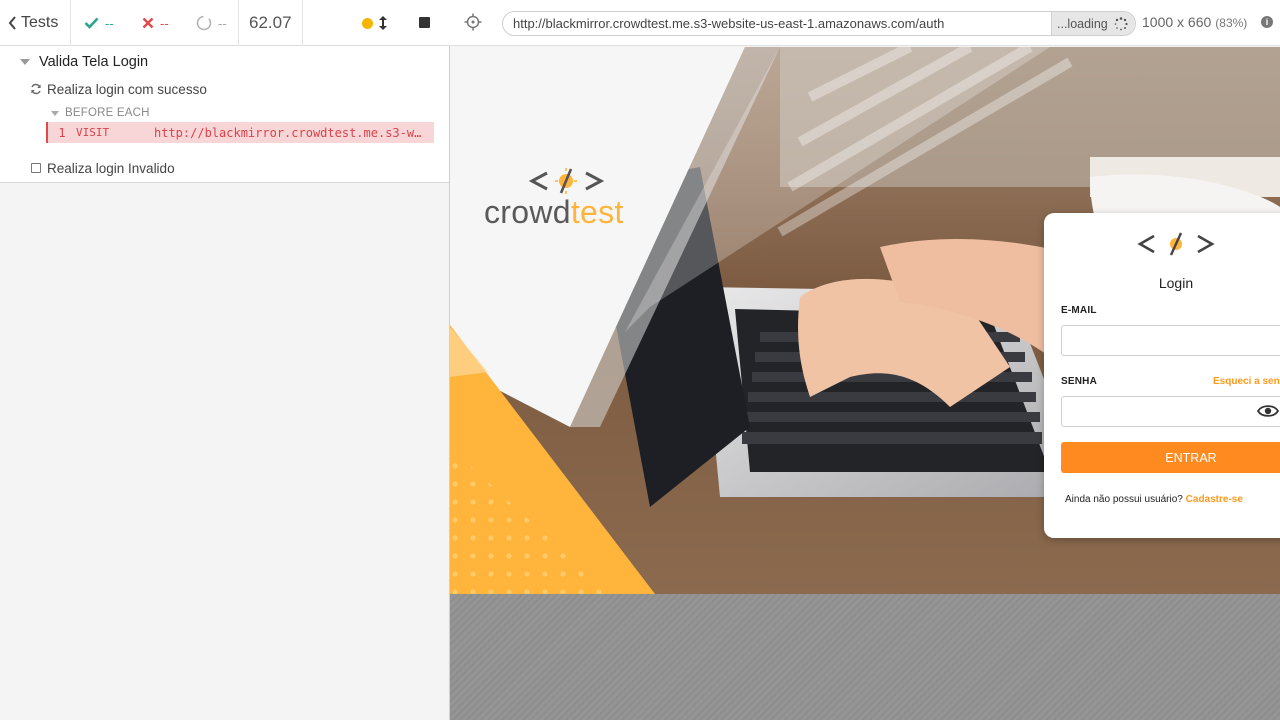 The width and height of the screenshot is (1280, 720). I want to click on password-label: SENHA, so click(1079, 381).